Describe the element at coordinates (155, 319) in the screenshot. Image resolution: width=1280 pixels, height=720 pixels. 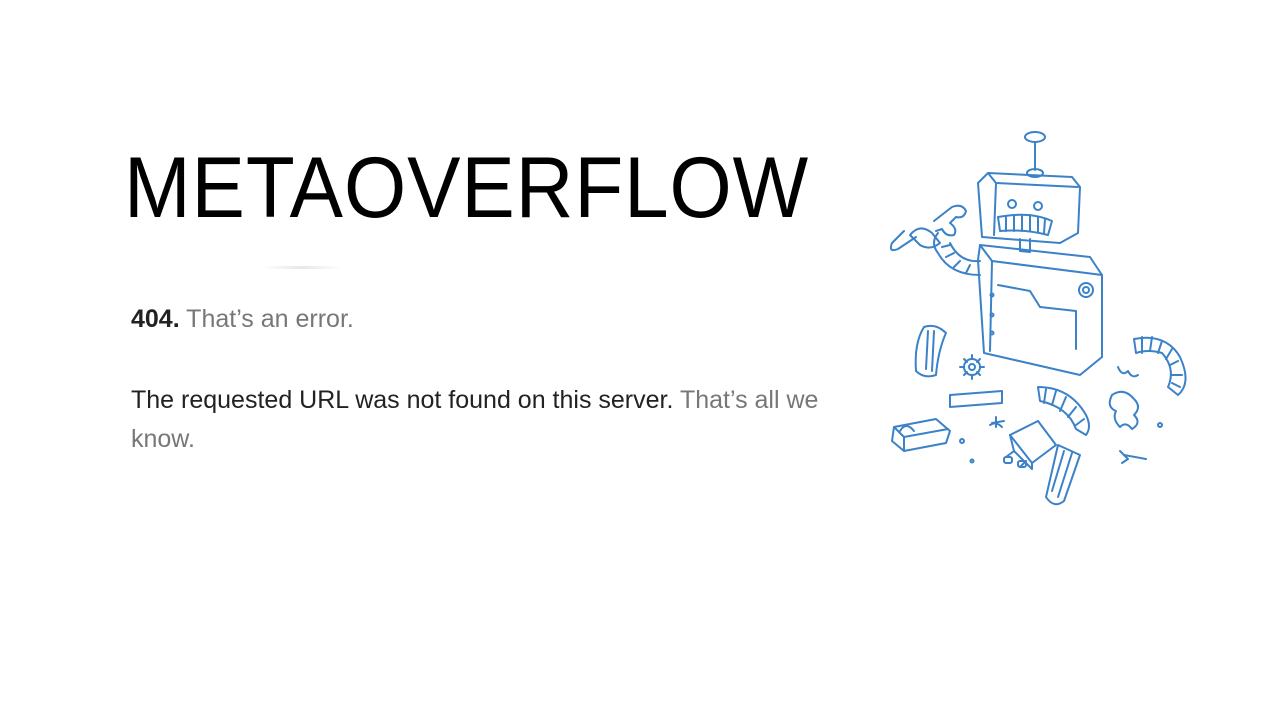
I see `error-code: 404.` at that location.